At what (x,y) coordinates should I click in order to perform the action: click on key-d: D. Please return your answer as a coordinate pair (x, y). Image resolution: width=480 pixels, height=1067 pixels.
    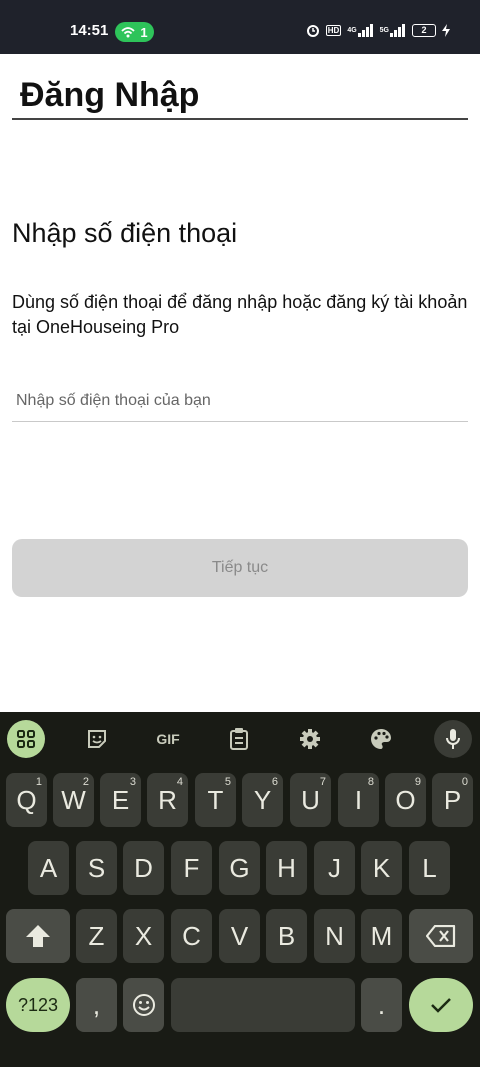
    Looking at the image, I should click on (143, 868).